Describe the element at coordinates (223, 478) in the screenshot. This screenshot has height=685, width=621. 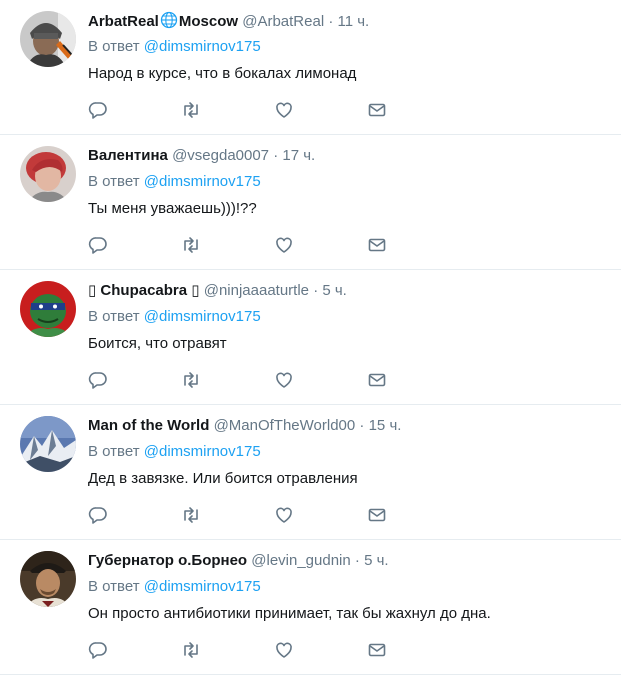
I see `tweet-text: Дед в завязке. Или боится отравления` at that location.